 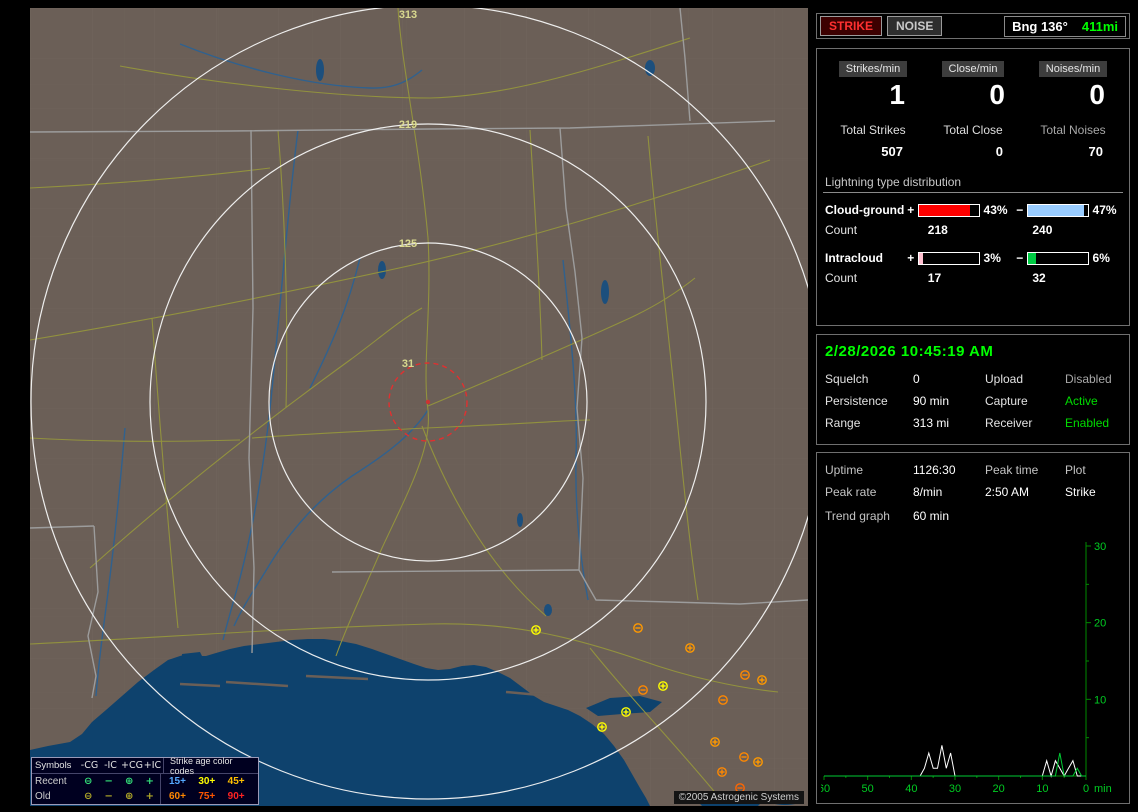 I want to click on close-per-min-value: 0, so click(x=997, y=94).